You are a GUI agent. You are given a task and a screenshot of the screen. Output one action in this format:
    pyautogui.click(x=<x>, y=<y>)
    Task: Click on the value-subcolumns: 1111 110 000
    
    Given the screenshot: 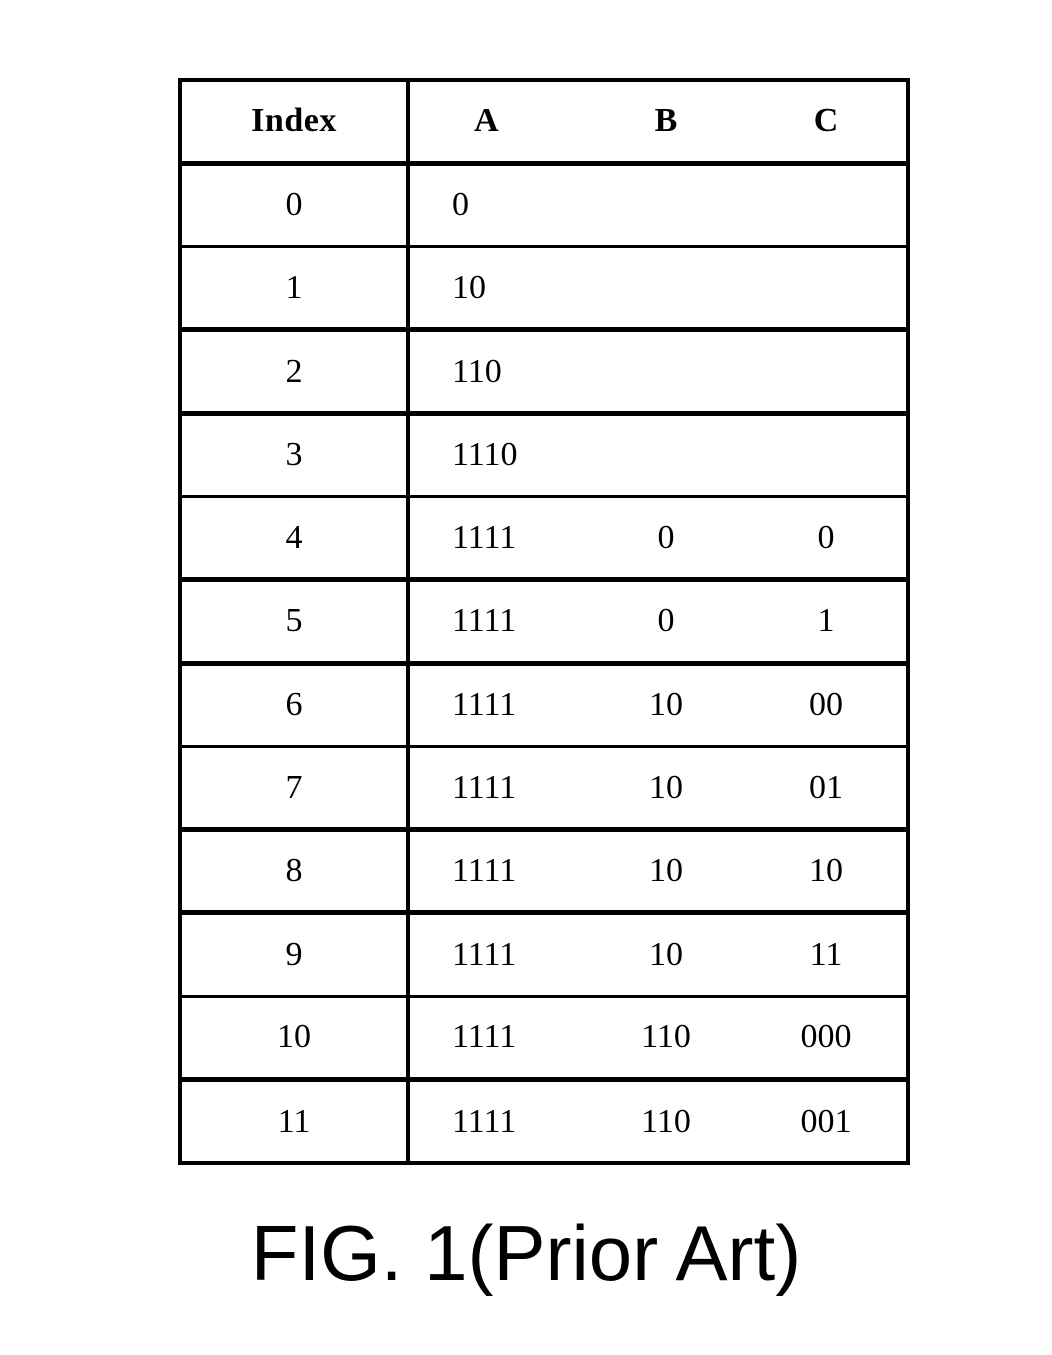 What is the action you would take?
    pyautogui.click(x=658, y=1037)
    